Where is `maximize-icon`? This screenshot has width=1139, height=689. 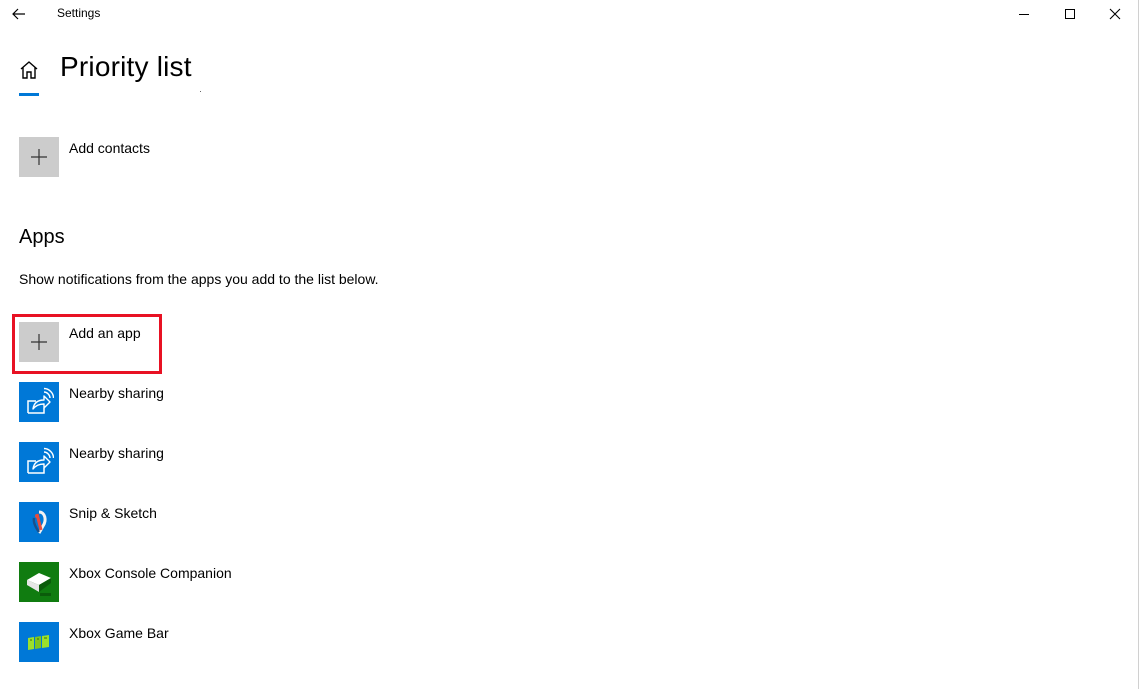 maximize-icon is located at coordinates (1069, 13).